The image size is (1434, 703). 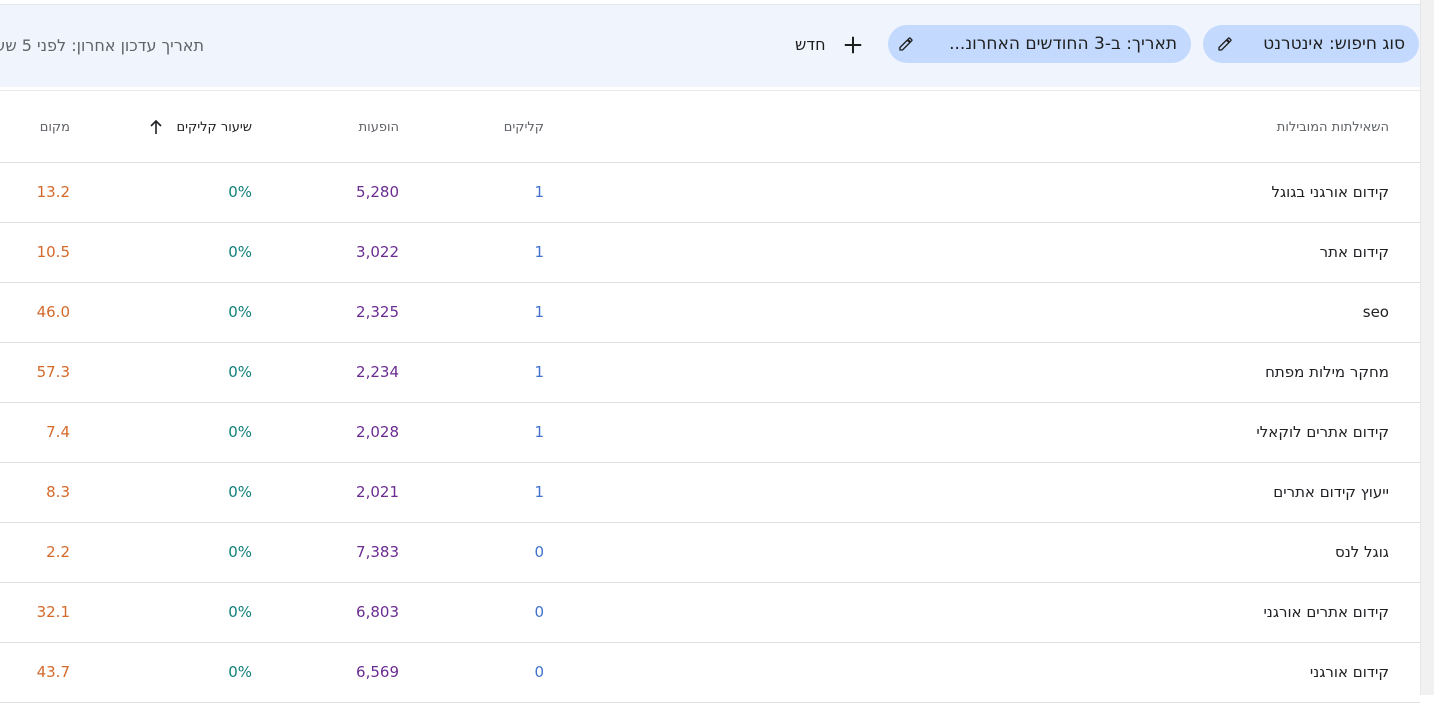 I want to click on impressions-cell: 2,028, so click(x=377, y=432).